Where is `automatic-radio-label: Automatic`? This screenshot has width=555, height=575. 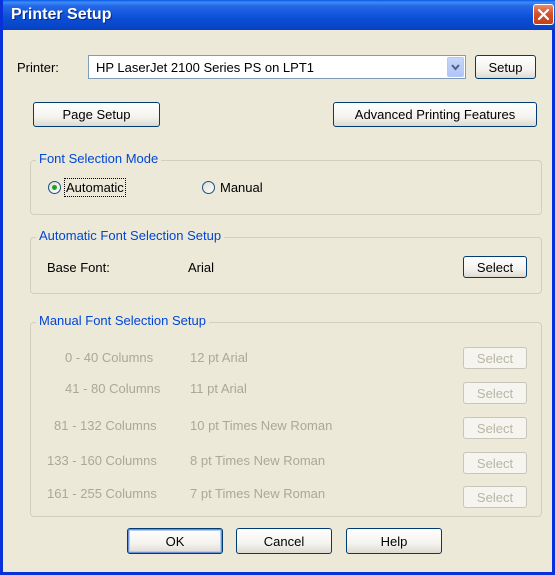 automatic-radio-label: Automatic is located at coordinates (95, 187).